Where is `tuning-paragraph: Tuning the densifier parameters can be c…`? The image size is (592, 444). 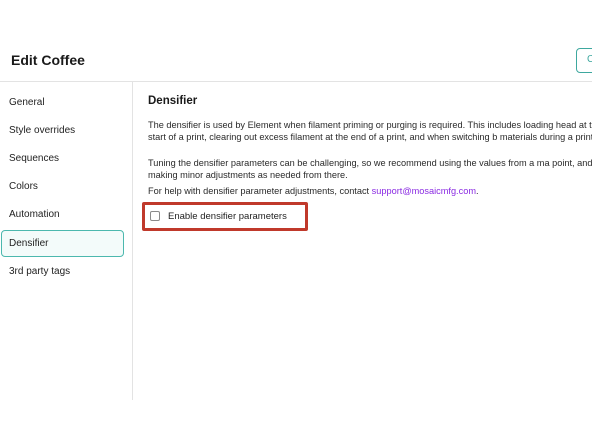
tuning-paragraph: Tuning the densifier parameters can be c… is located at coordinates (370, 169).